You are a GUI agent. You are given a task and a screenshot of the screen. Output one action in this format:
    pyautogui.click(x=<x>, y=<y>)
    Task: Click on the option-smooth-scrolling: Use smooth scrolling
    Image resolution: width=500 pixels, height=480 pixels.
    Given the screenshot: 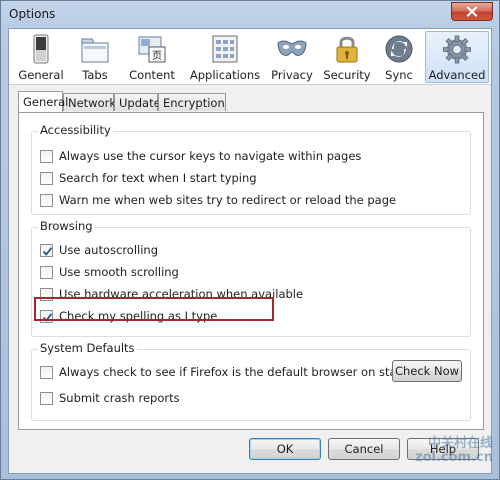 What is the action you would take?
    pyautogui.click(x=109, y=272)
    